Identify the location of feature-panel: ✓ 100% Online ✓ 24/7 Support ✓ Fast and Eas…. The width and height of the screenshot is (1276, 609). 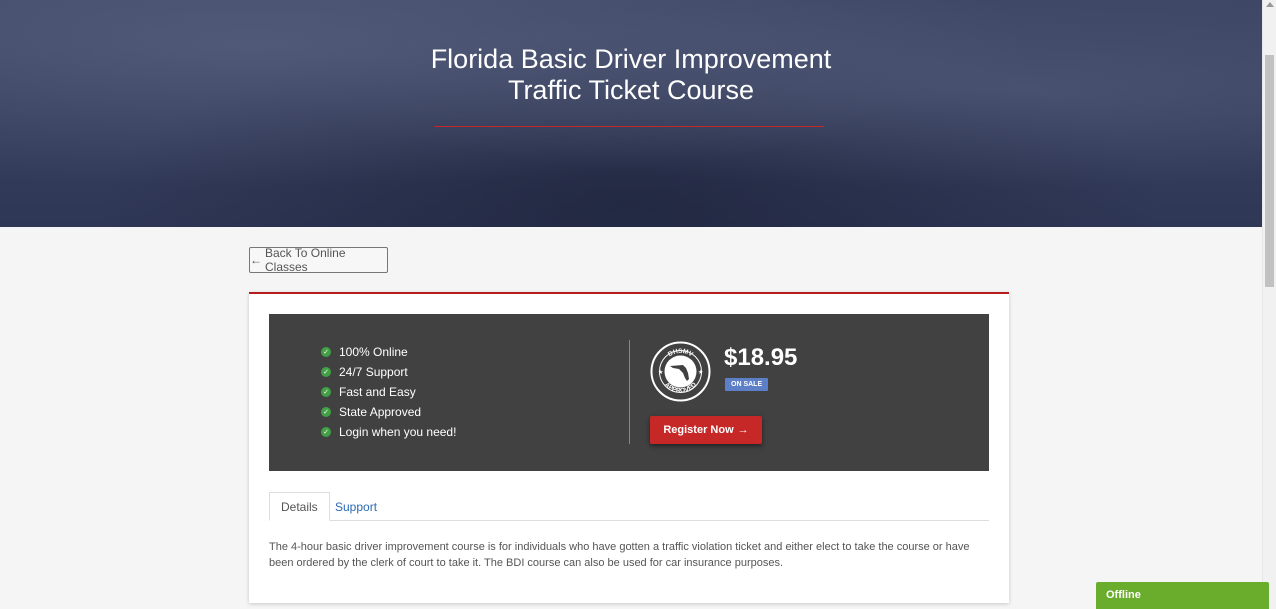
(629, 392).